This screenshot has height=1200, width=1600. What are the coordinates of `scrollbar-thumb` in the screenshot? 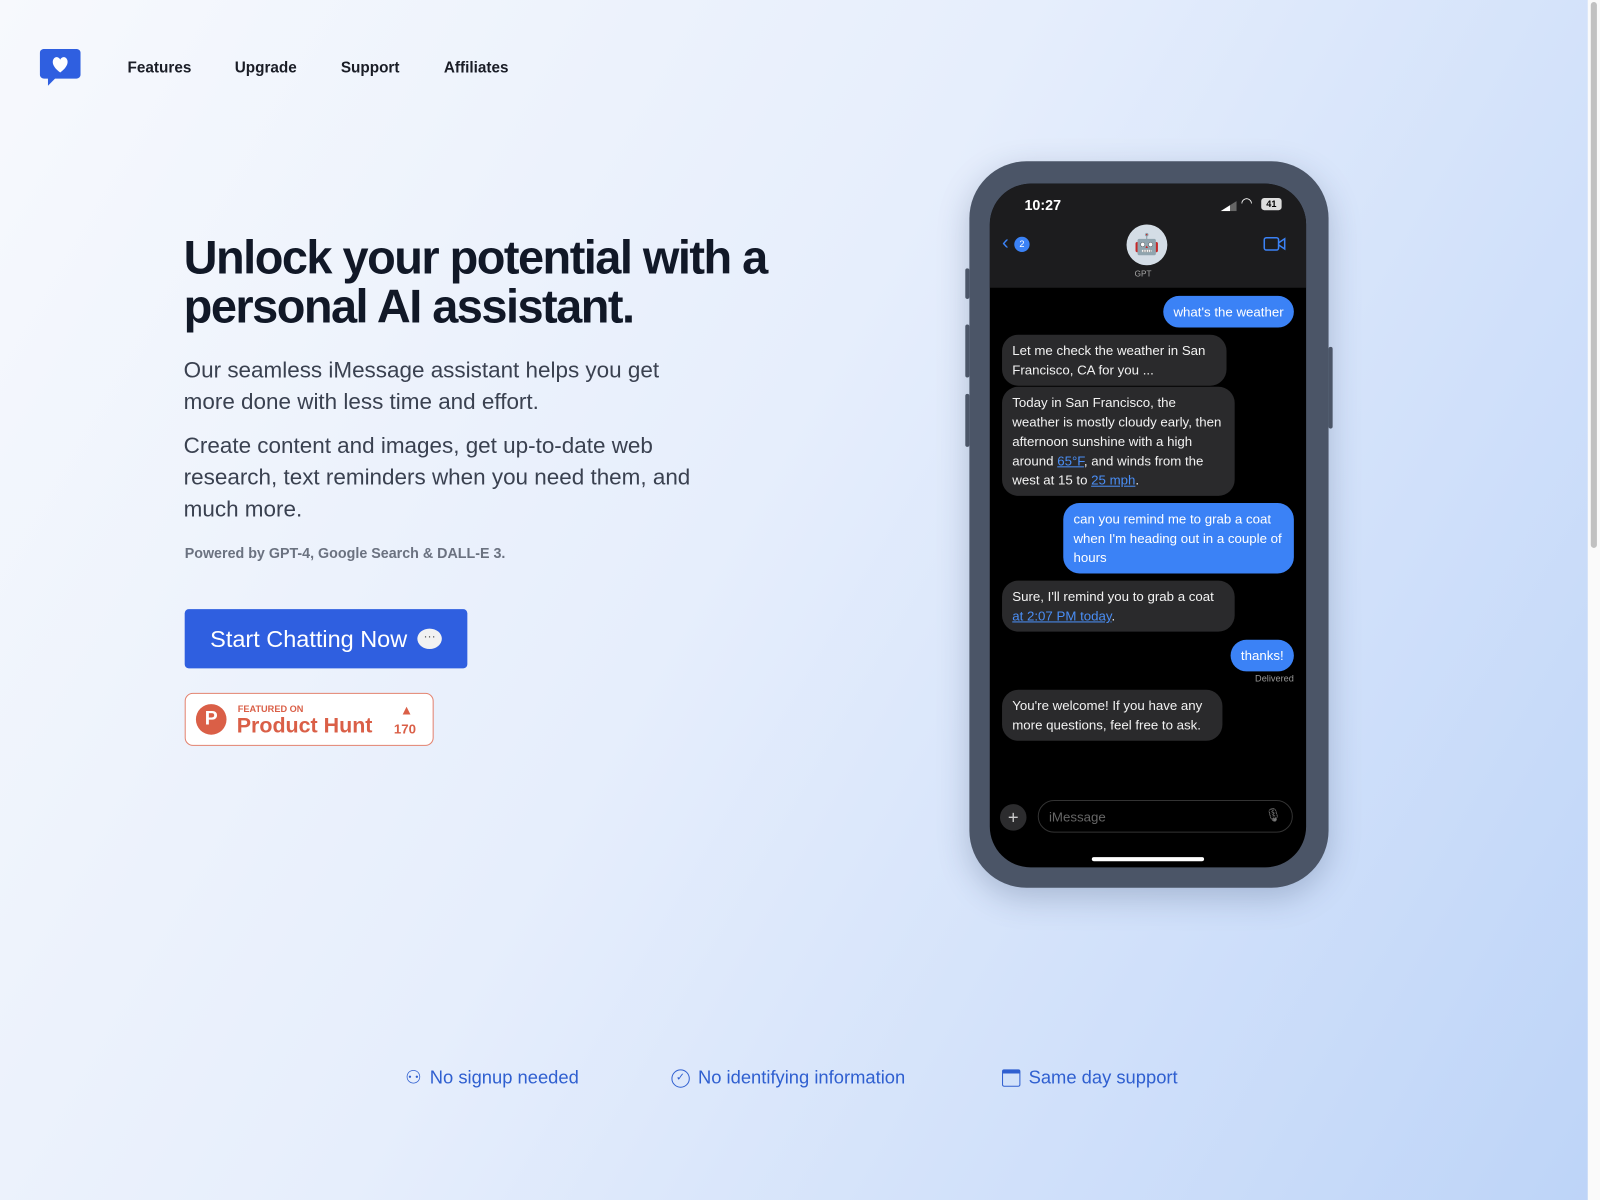 It's located at (1593, 275).